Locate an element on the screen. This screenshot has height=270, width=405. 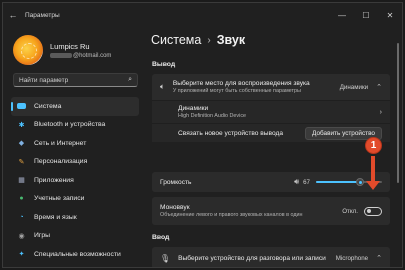
window-controls: — ☐ ✕ is located at coordinates (366, 15).